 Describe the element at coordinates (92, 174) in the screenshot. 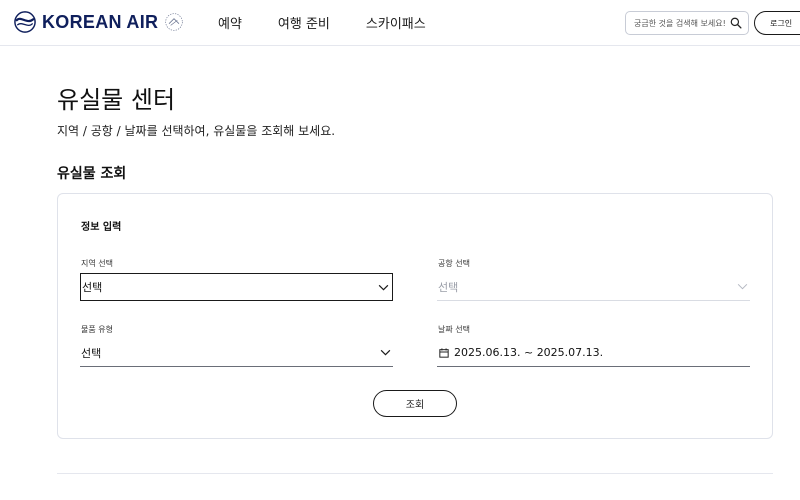

I see `section-title: 유실물 조회` at that location.